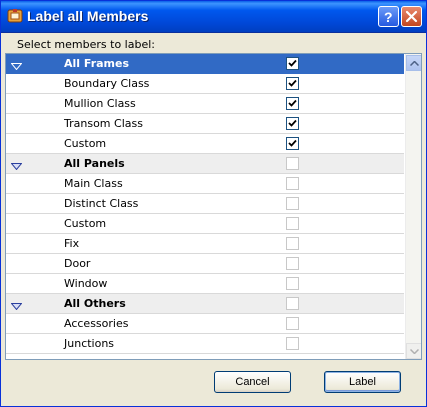 Image resolution: width=427 pixels, height=407 pixels. I want to click on list-item: Fix, so click(205, 244).